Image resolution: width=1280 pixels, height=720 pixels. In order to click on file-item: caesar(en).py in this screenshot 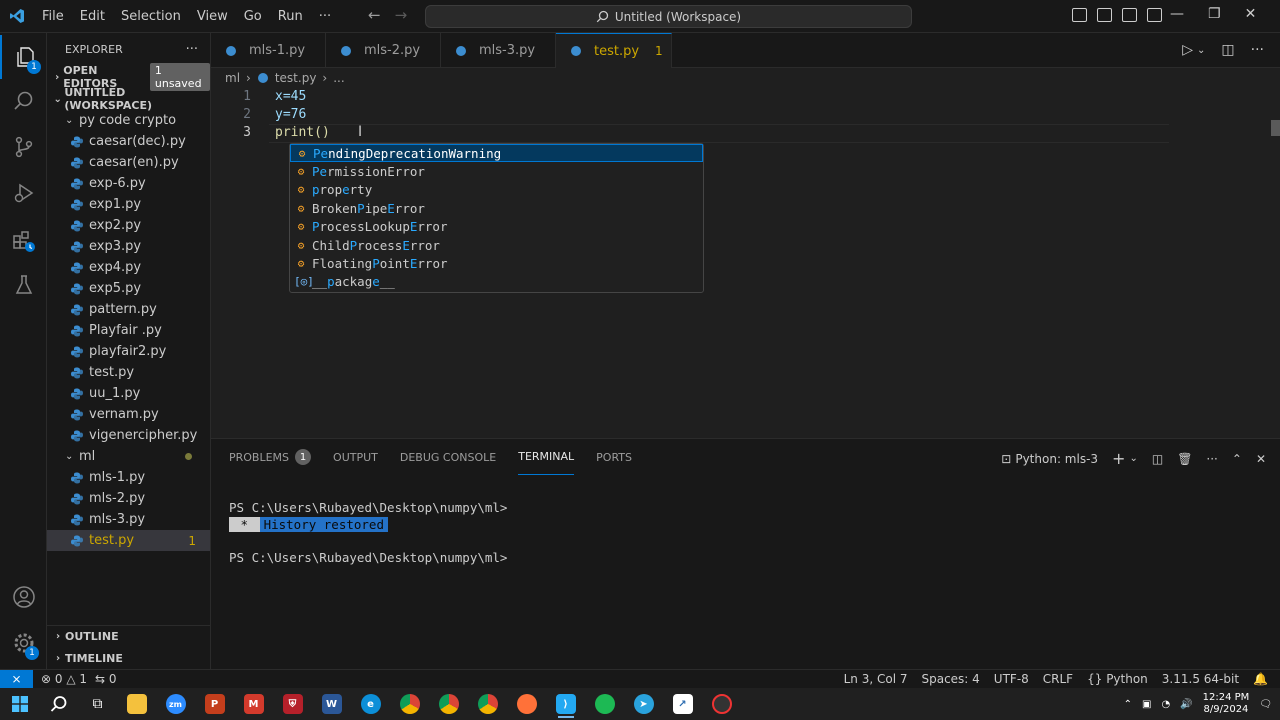, I will do `click(128, 162)`.